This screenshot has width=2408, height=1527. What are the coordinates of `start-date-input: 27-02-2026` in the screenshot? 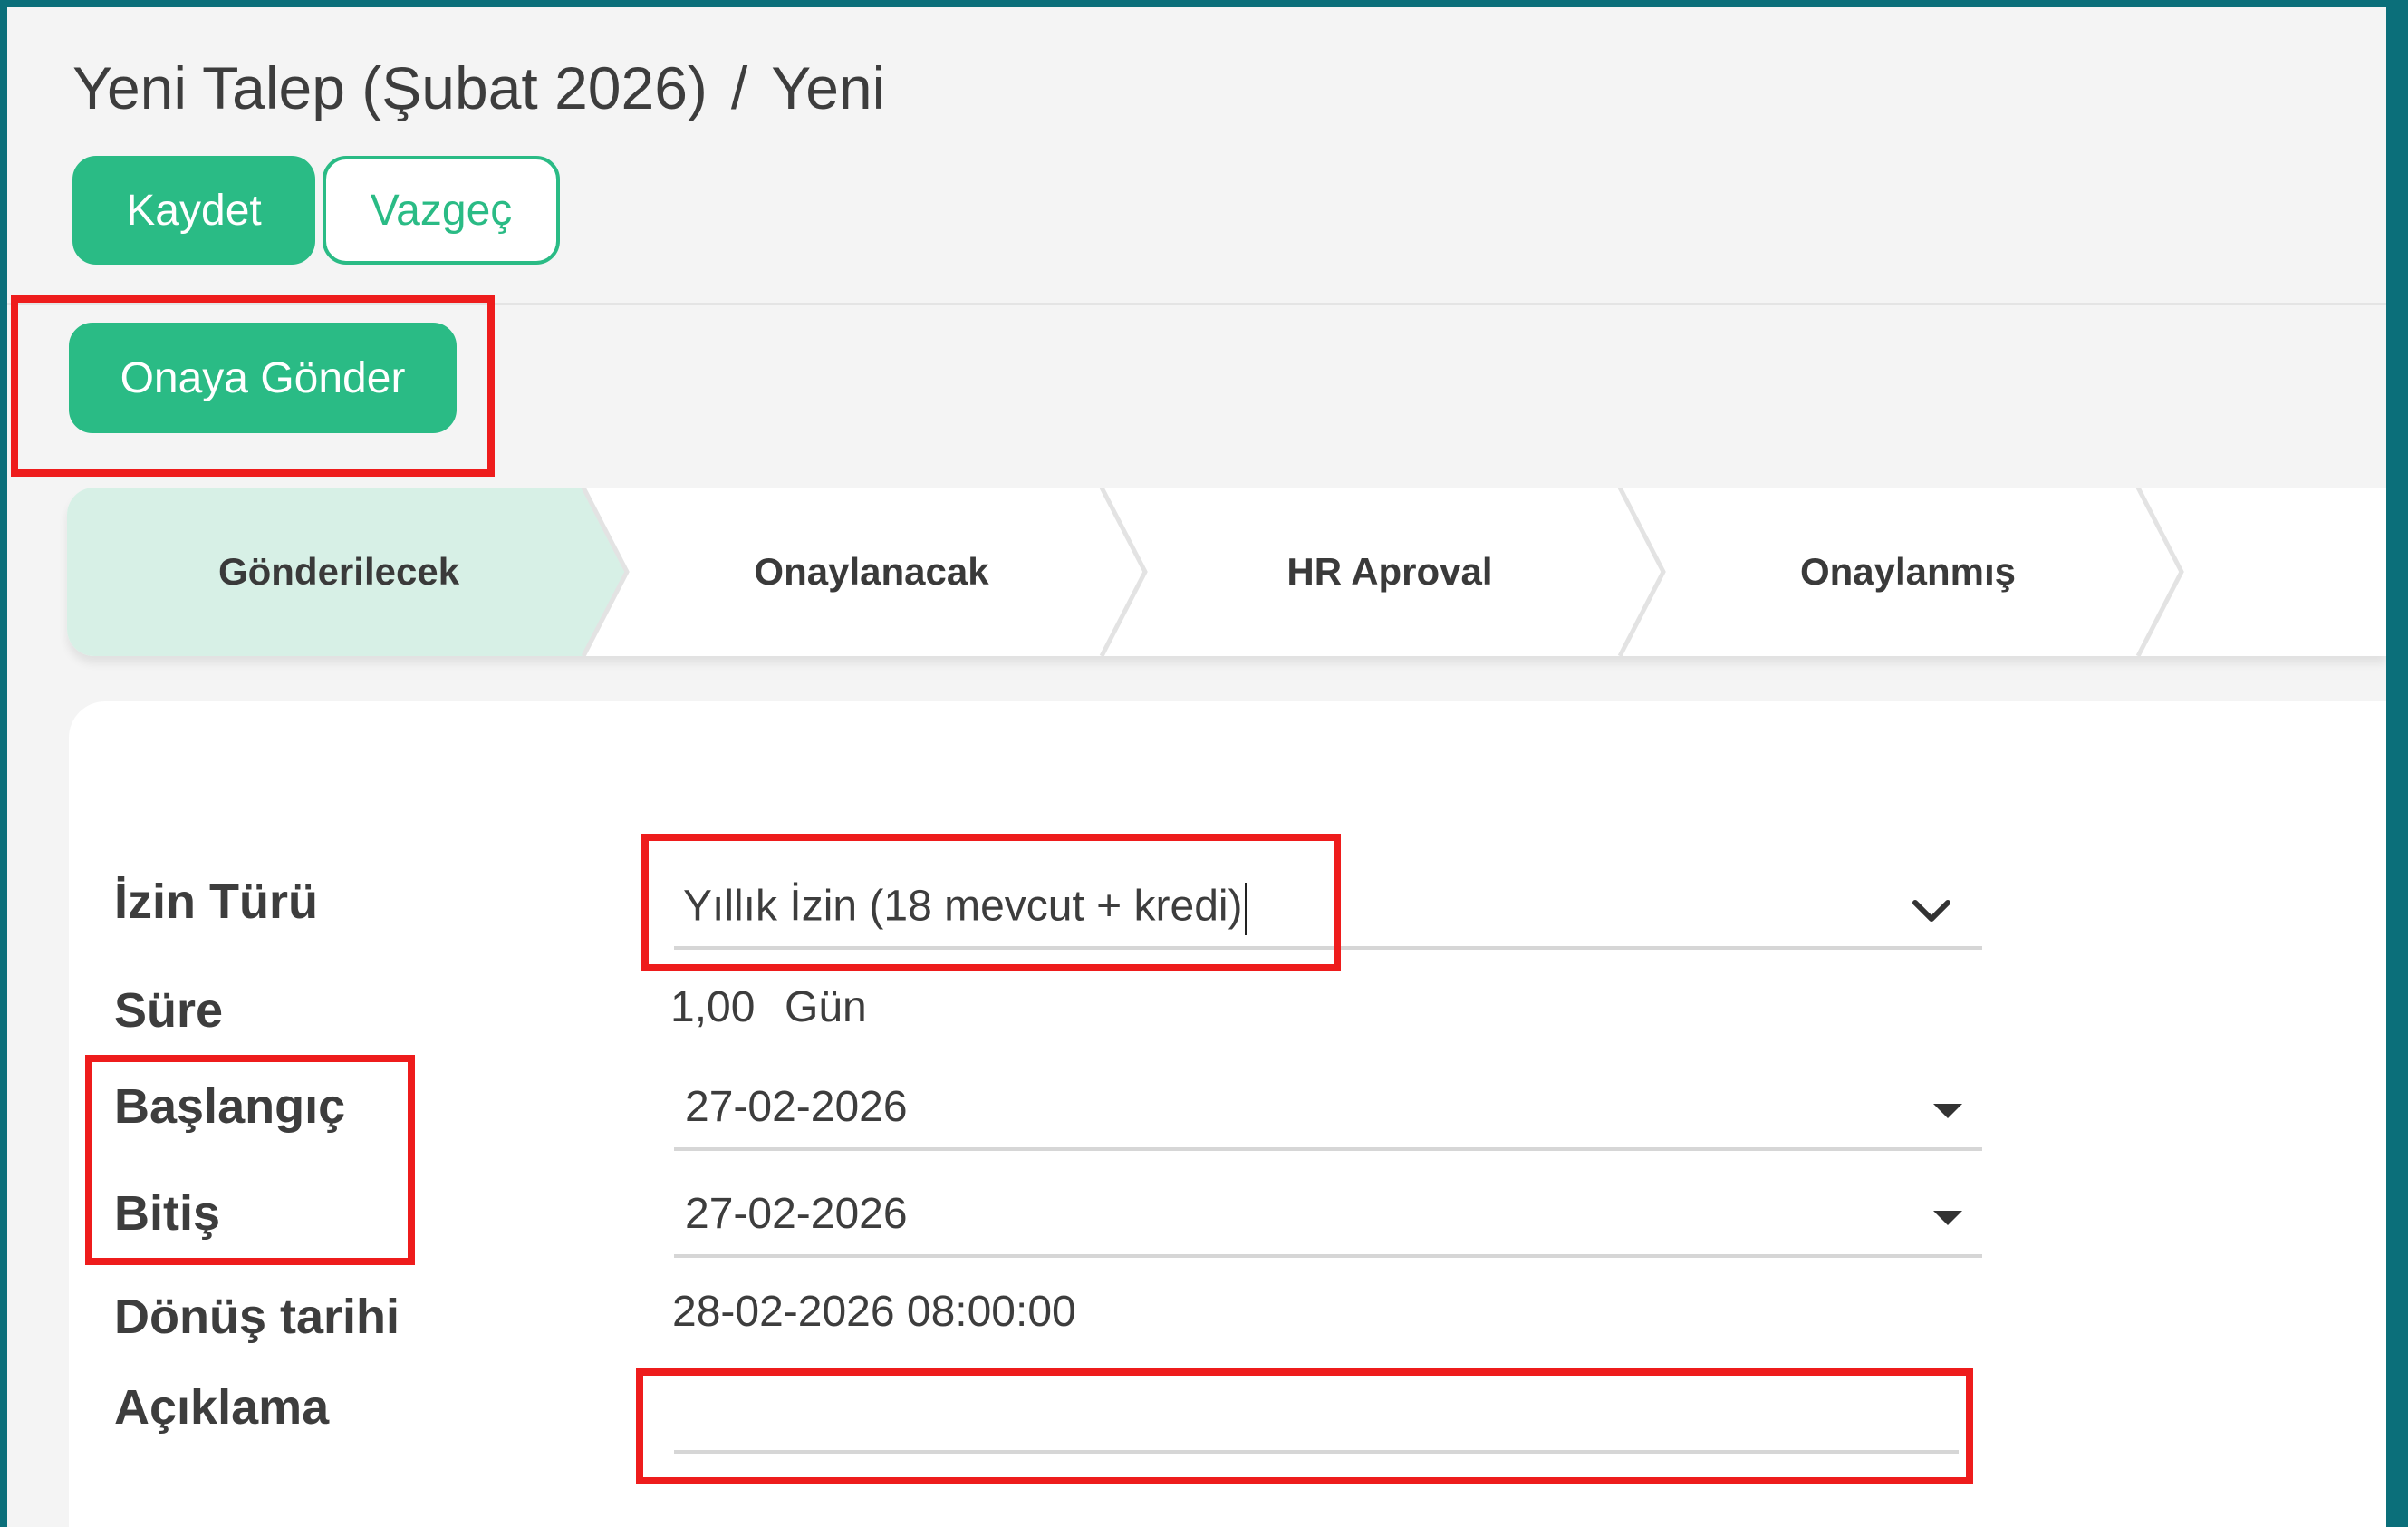 It's located at (796, 1107).